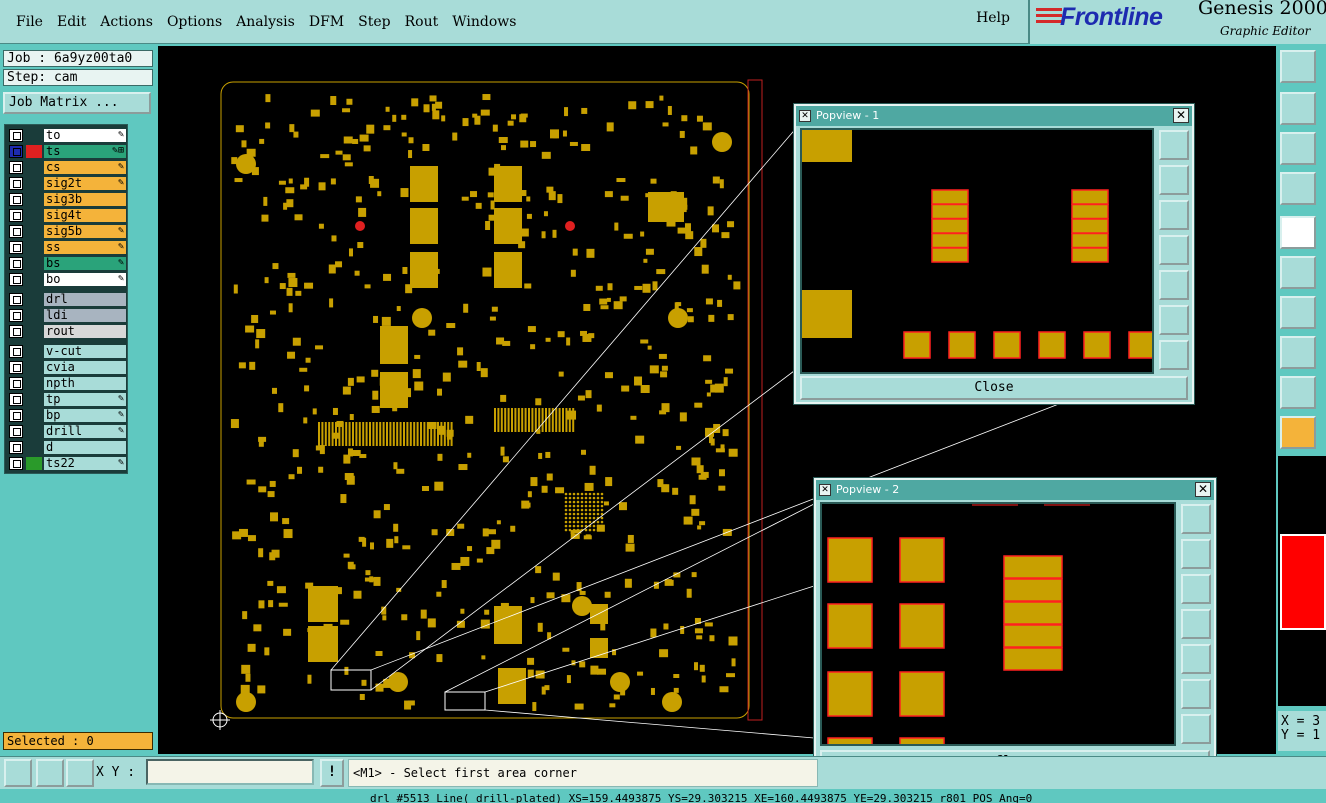  What do you see at coordinates (85, 151) in the screenshot?
I see `layer-name: ts ✎⊞` at bounding box center [85, 151].